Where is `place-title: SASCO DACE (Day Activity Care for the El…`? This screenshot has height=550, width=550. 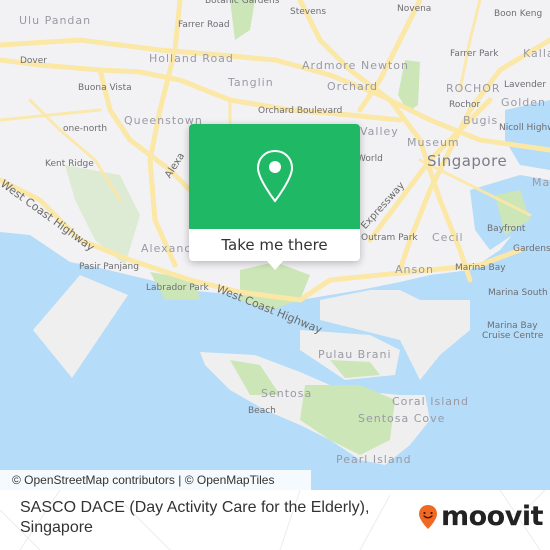 place-title: SASCO DACE (Day Activity Care for the El… is located at coordinates (195, 517).